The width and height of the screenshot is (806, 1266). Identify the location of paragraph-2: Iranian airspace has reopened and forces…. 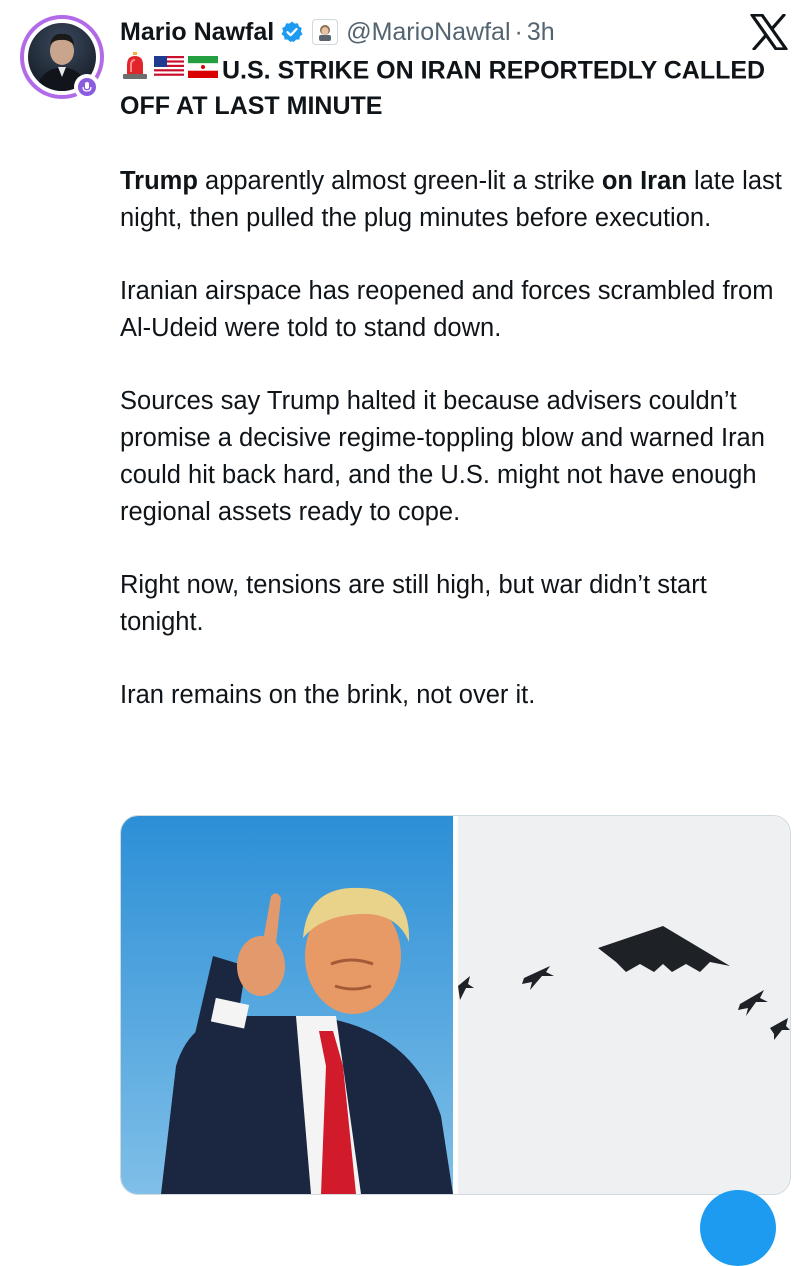
(447, 309).